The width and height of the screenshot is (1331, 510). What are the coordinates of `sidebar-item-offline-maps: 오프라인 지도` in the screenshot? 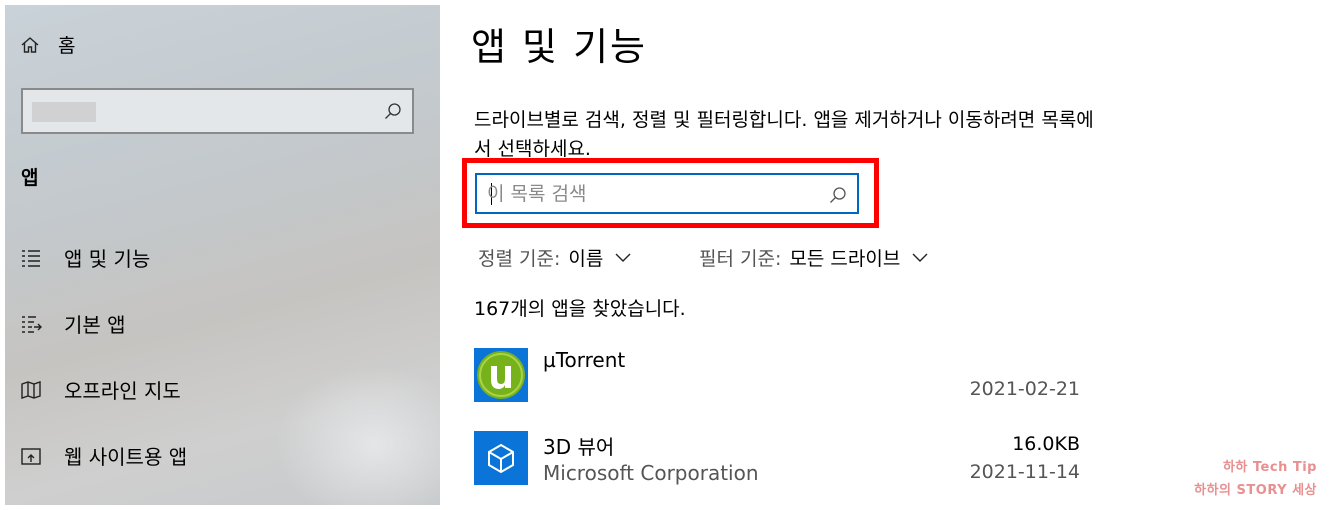 It's located at (100, 389).